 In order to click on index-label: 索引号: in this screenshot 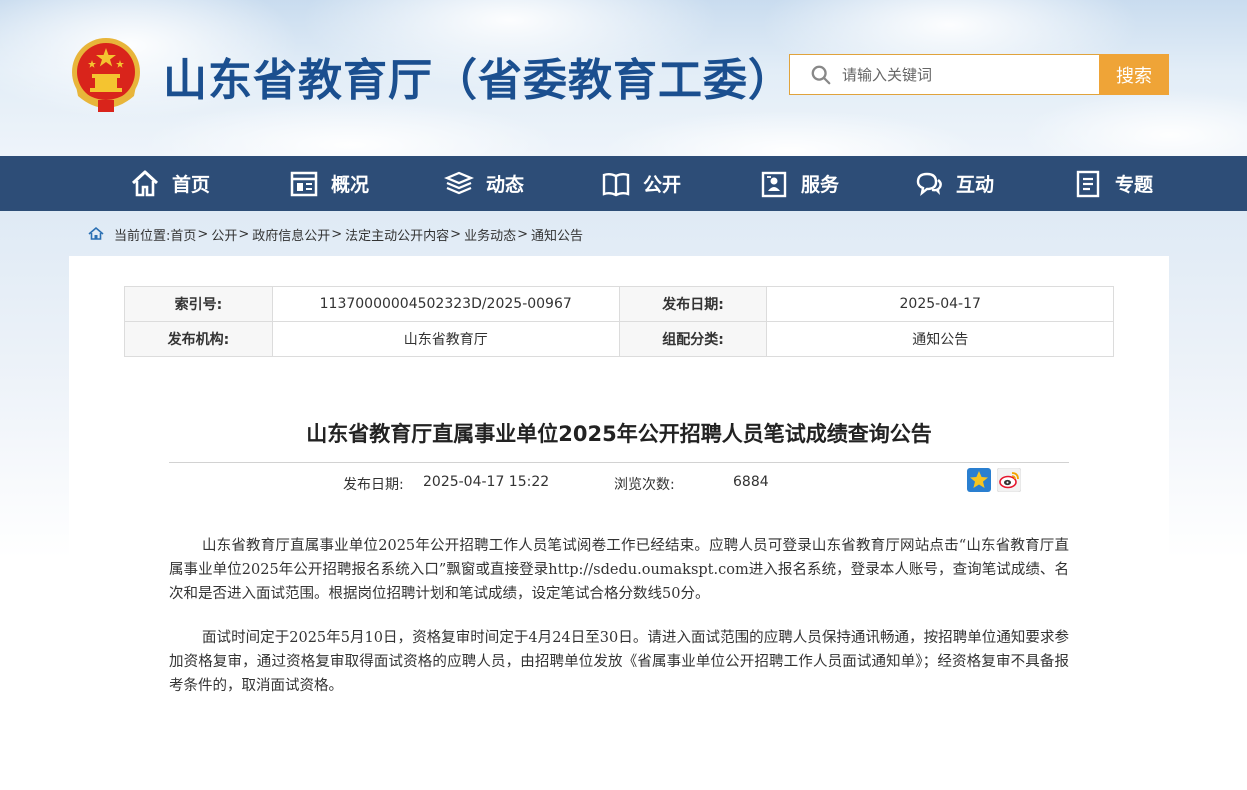, I will do `click(198, 304)`.